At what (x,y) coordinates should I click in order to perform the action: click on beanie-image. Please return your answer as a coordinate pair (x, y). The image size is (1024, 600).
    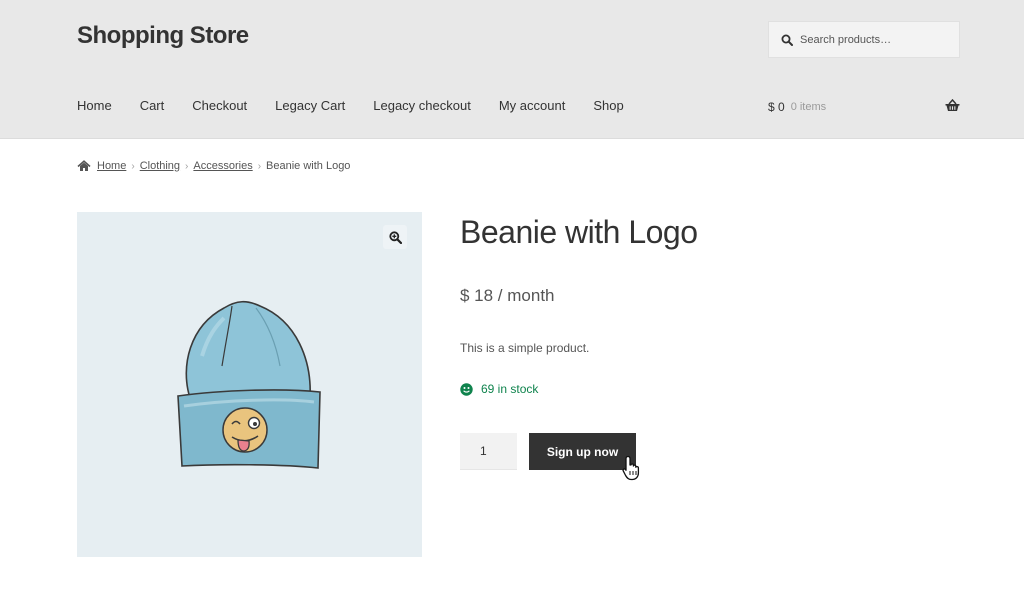
    Looking at the image, I should click on (249, 384).